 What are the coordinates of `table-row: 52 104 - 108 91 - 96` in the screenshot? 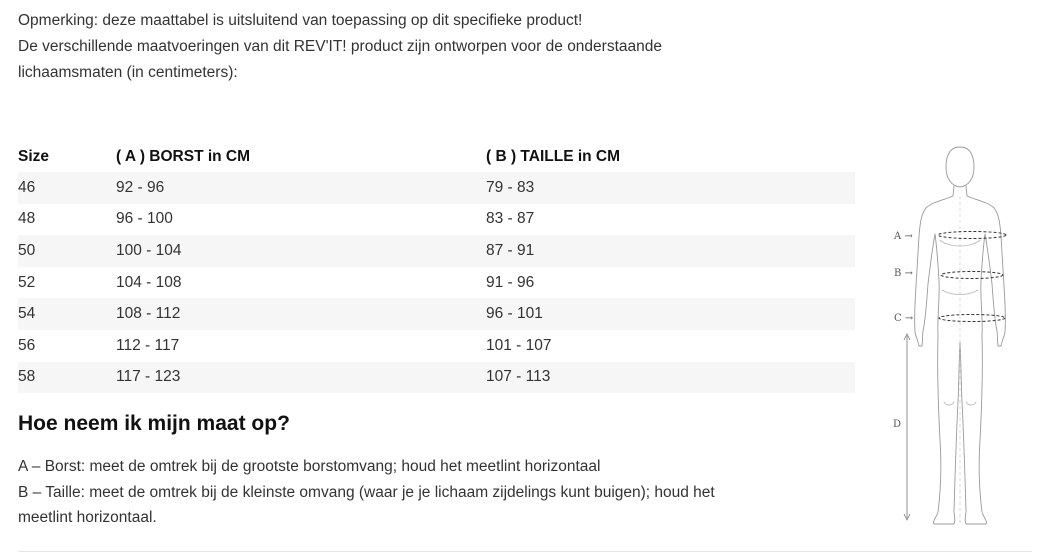 It's located at (436, 283).